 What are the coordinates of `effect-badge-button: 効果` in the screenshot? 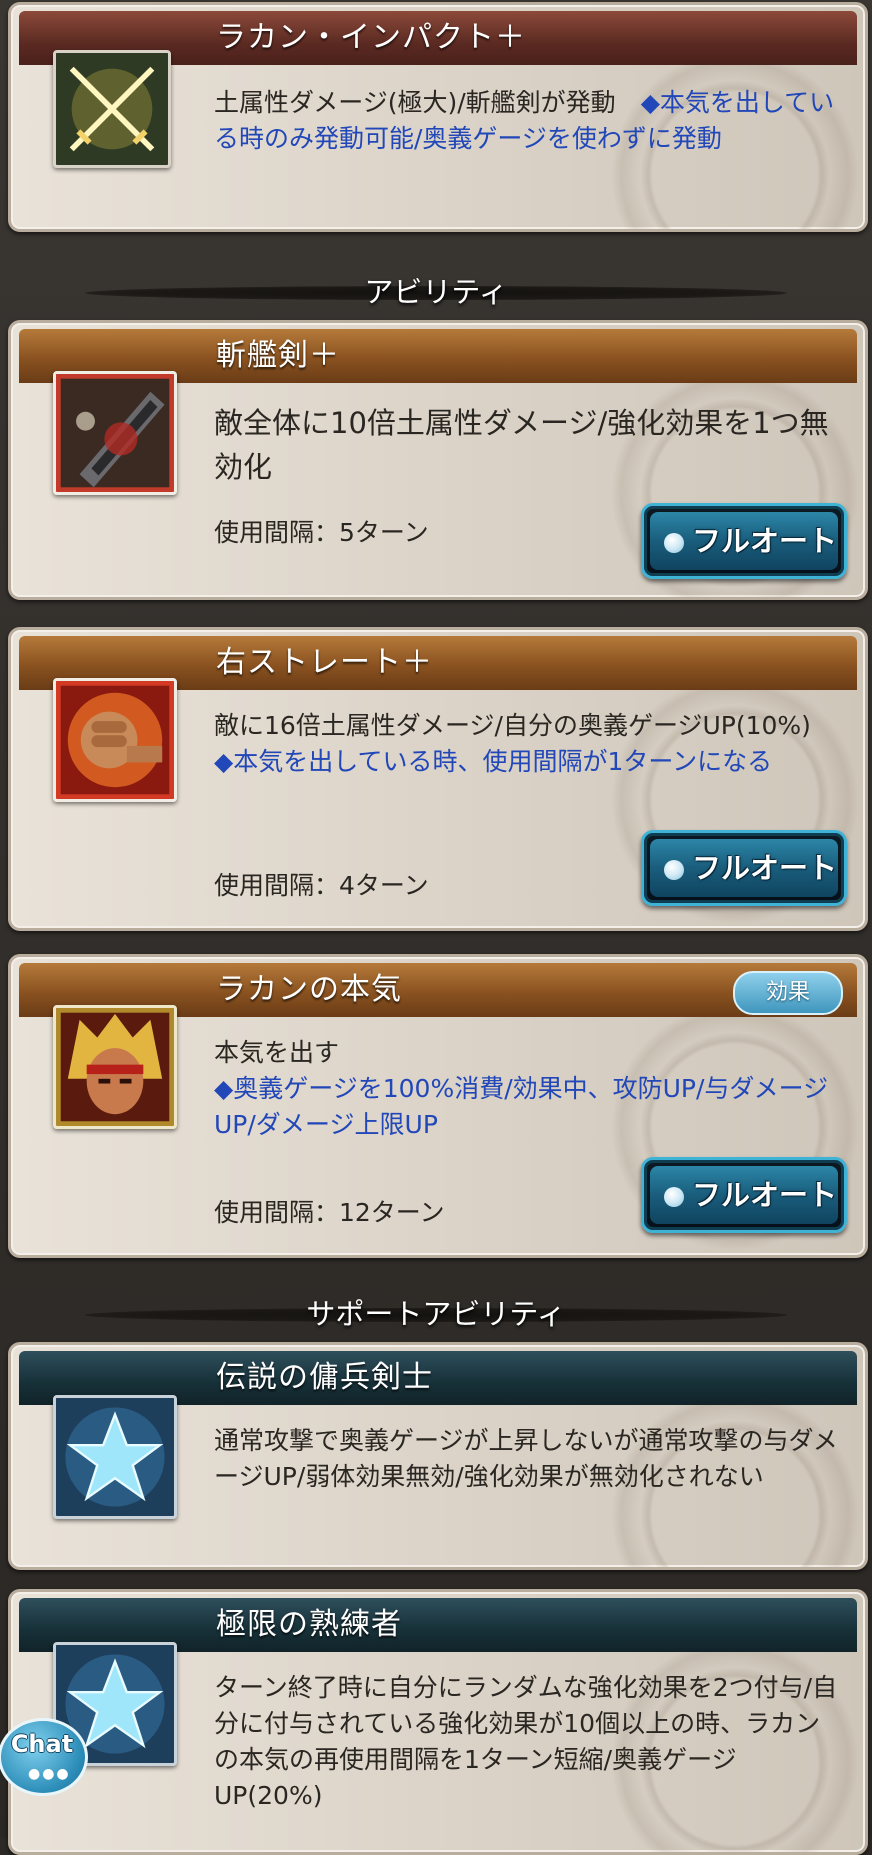 It's located at (788, 993).